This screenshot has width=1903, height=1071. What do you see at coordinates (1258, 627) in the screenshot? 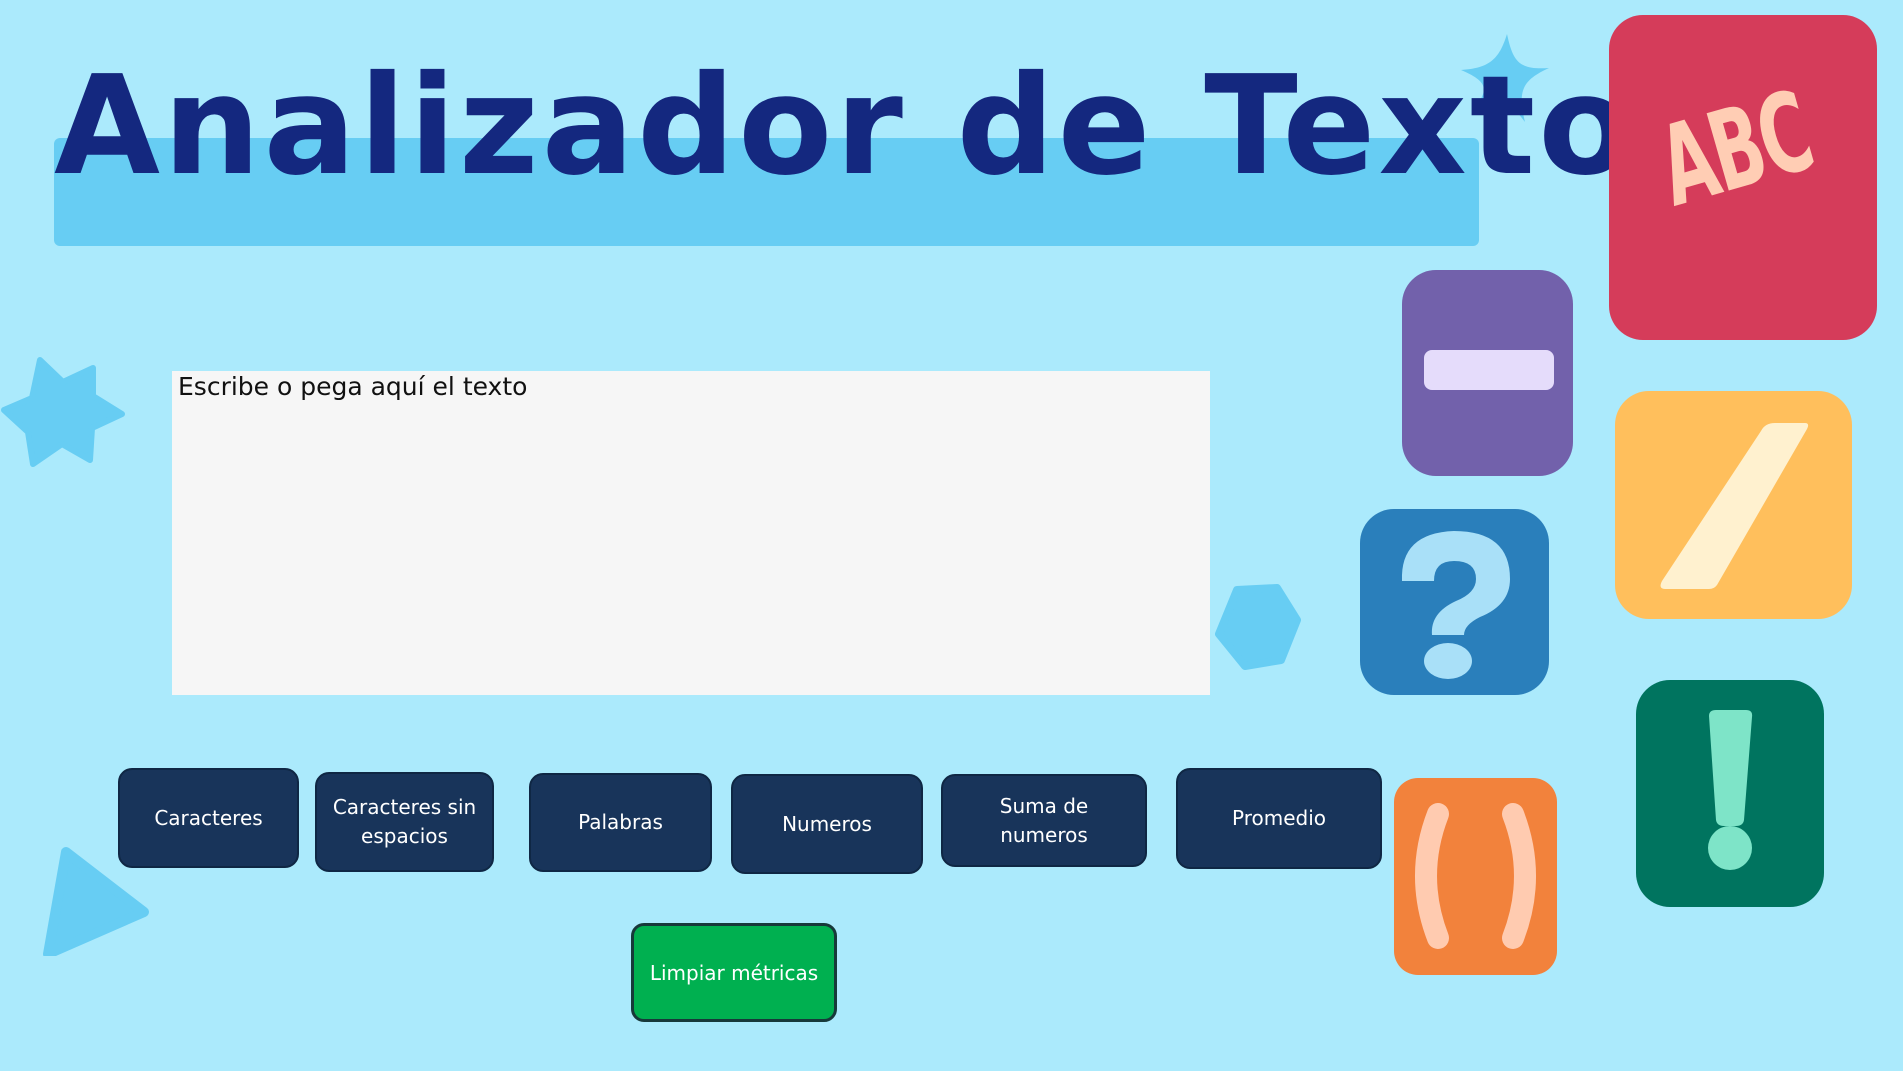
I see `hexagon-decoration` at bounding box center [1258, 627].